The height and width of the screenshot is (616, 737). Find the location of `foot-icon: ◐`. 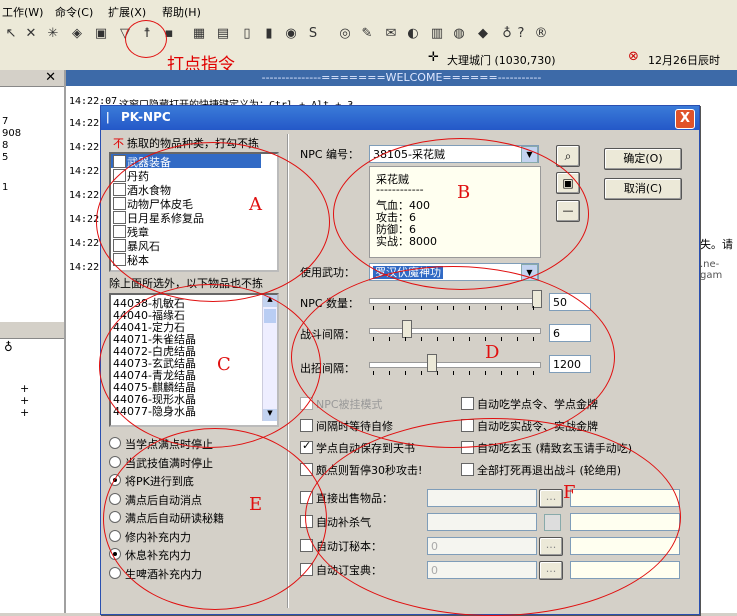

foot-icon: ◐ is located at coordinates (413, 34).